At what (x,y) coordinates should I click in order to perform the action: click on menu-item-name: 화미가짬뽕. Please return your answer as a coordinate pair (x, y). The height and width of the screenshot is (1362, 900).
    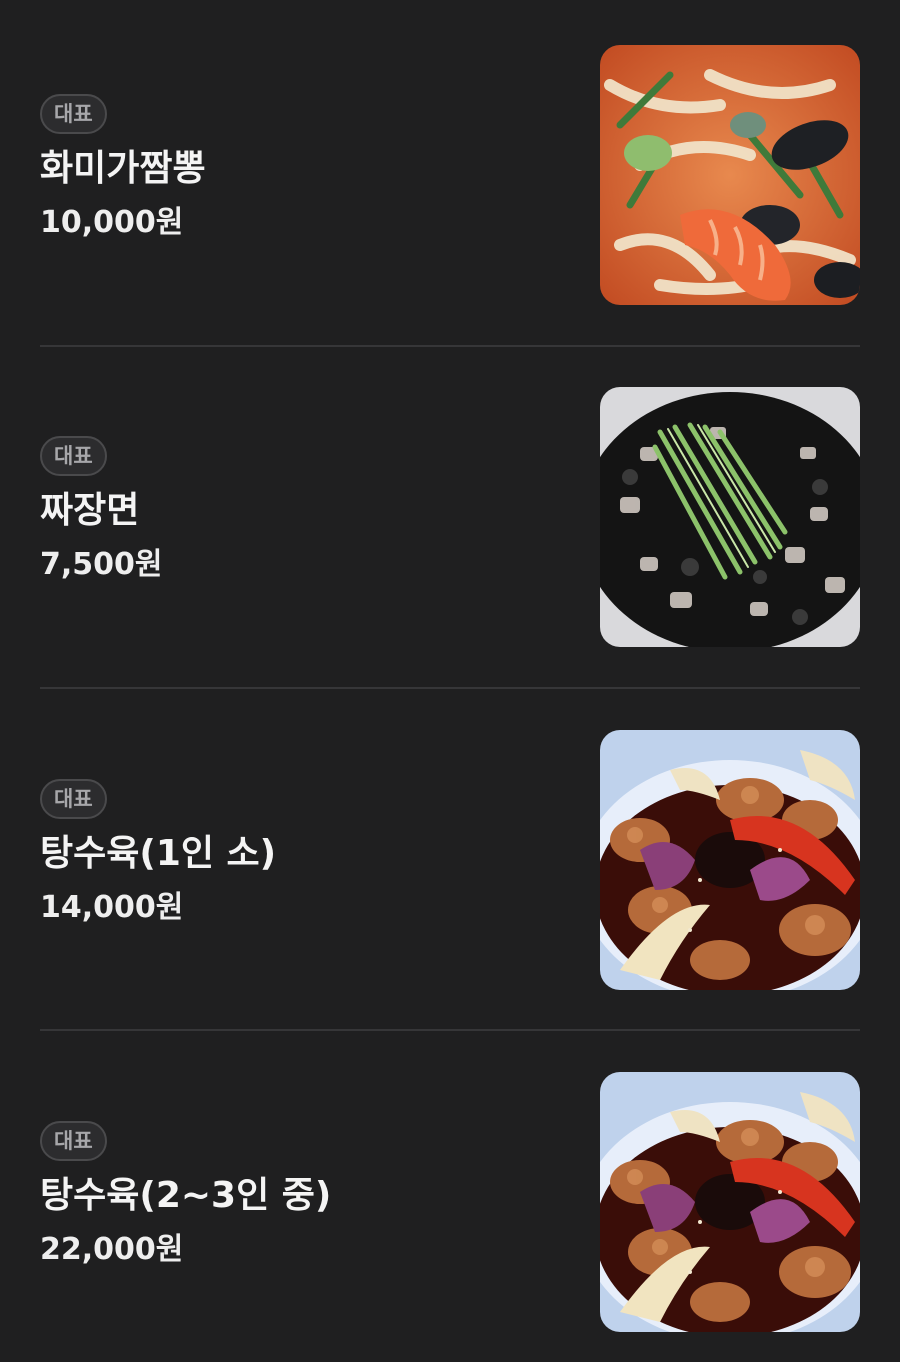
    Looking at the image, I should click on (123, 168).